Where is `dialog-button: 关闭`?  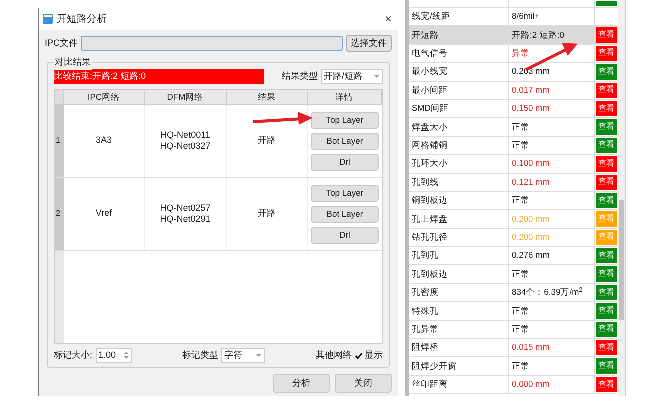
dialog-button: 关闭 is located at coordinates (363, 383).